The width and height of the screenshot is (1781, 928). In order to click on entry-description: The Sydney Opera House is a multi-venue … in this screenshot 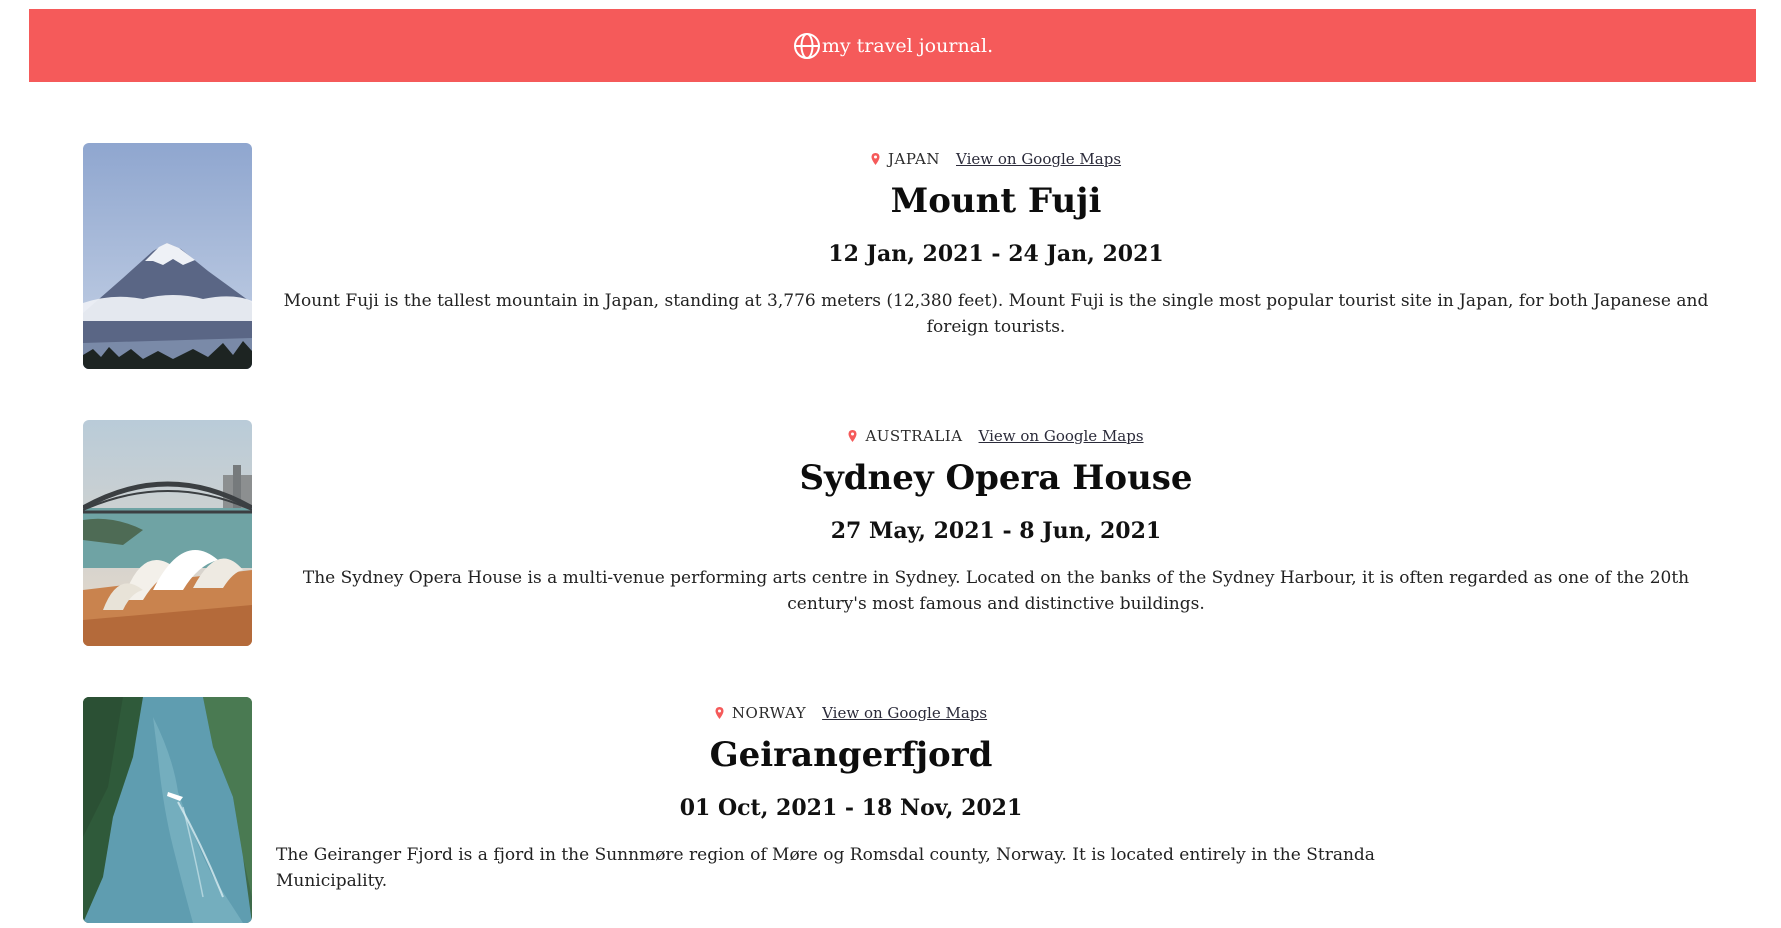, I will do `click(996, 591)`.